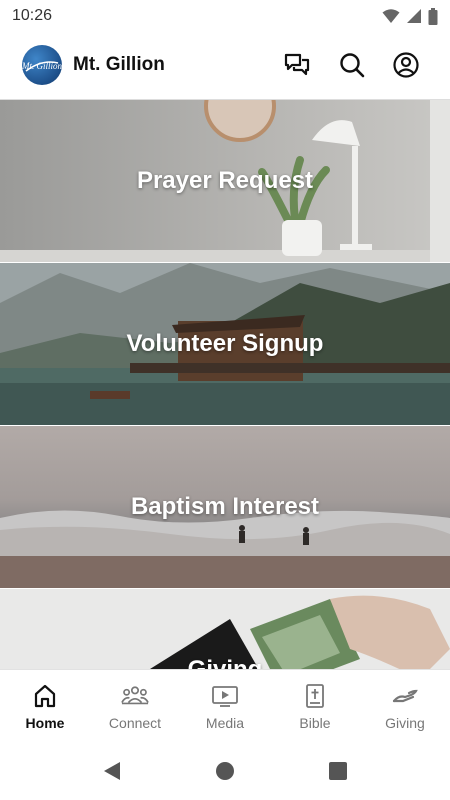 Image resolution: width=450 pixels, height=800 pixels. I want to click on tile-label: Prayer Request, so click(225, 180).